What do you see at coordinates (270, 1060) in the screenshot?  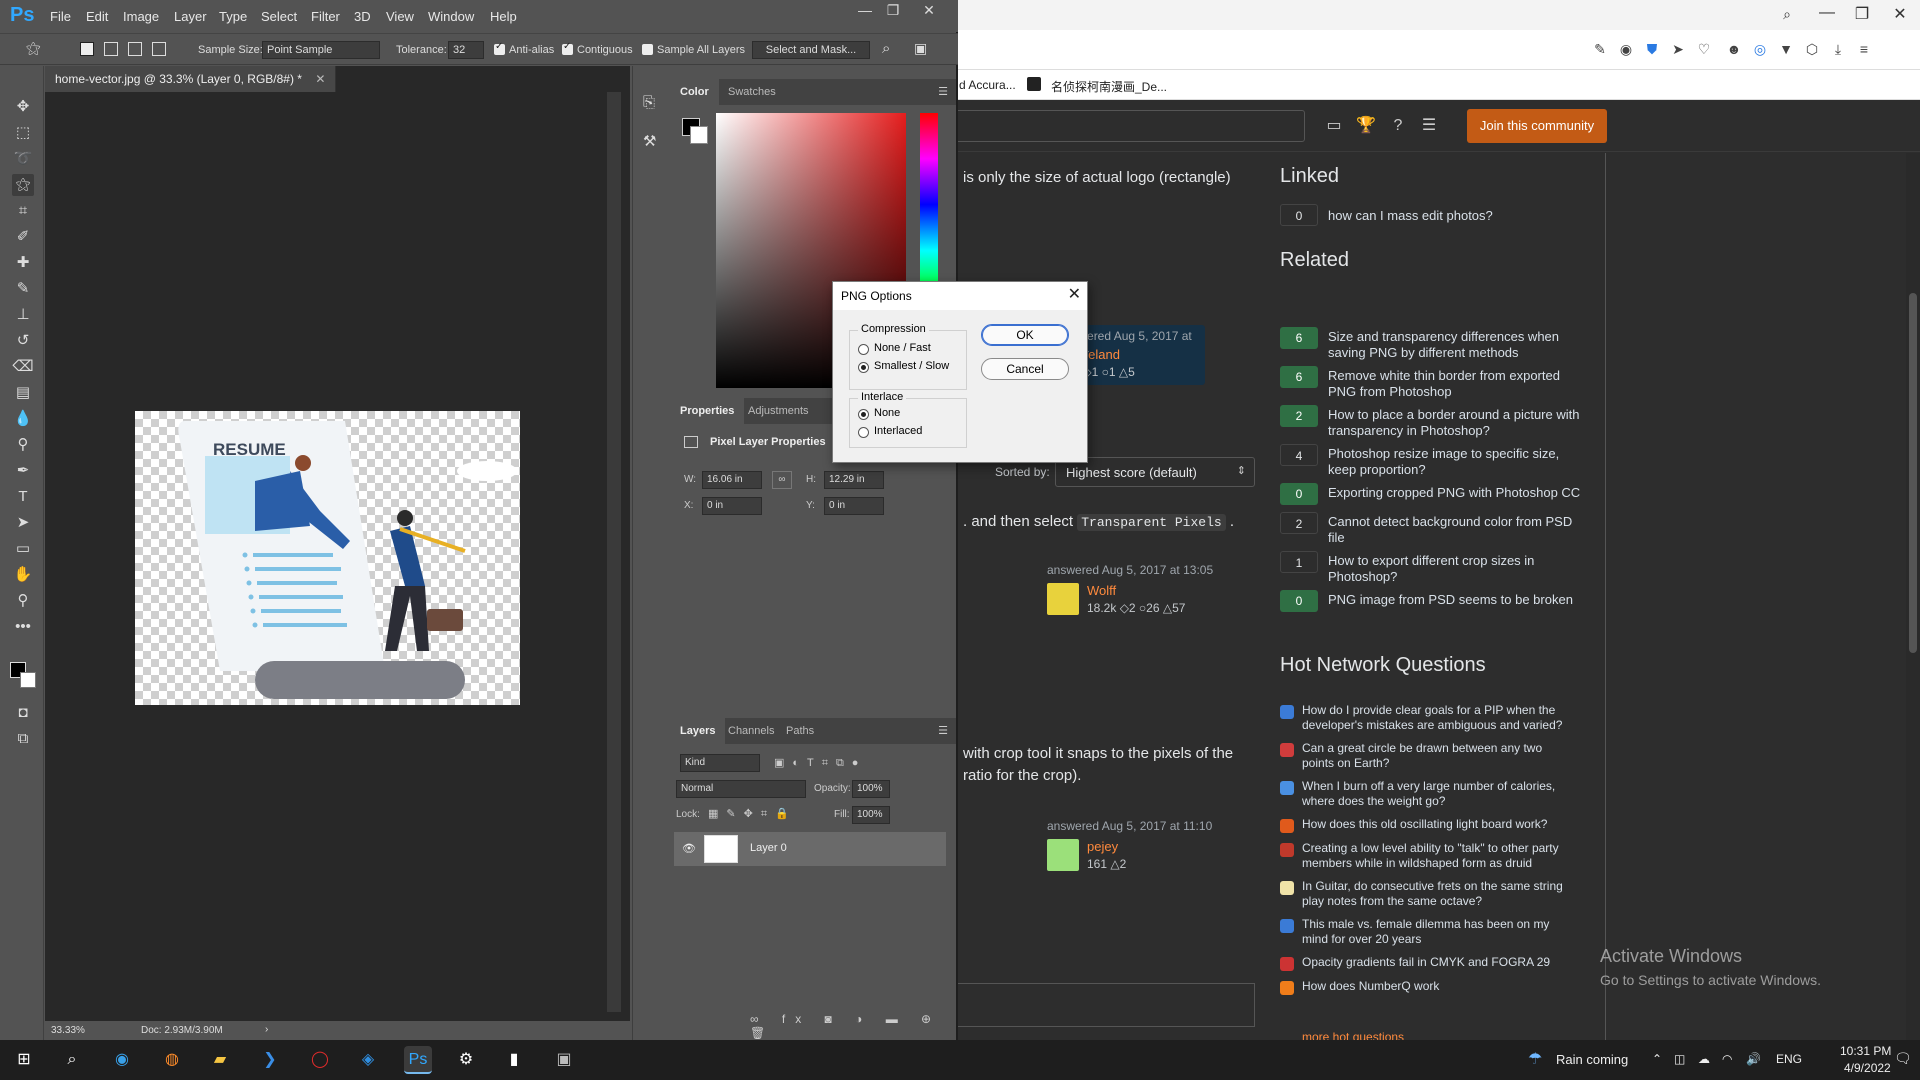 I see `powershell-icon: ❯` at bounding box center [270, 1060].